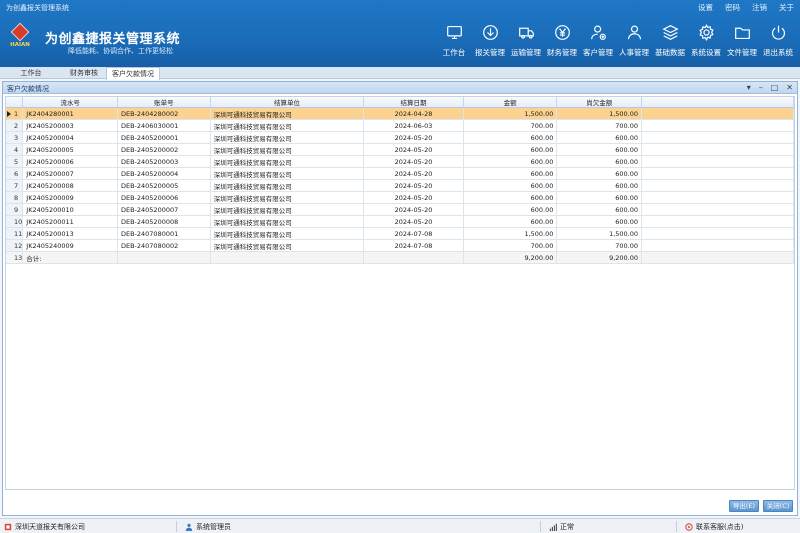 This screenshot has width=800, height=533. Describe the element at coordinates (598, 42) in the screenshot. I see `nav-customer: 客户管理` at that location.